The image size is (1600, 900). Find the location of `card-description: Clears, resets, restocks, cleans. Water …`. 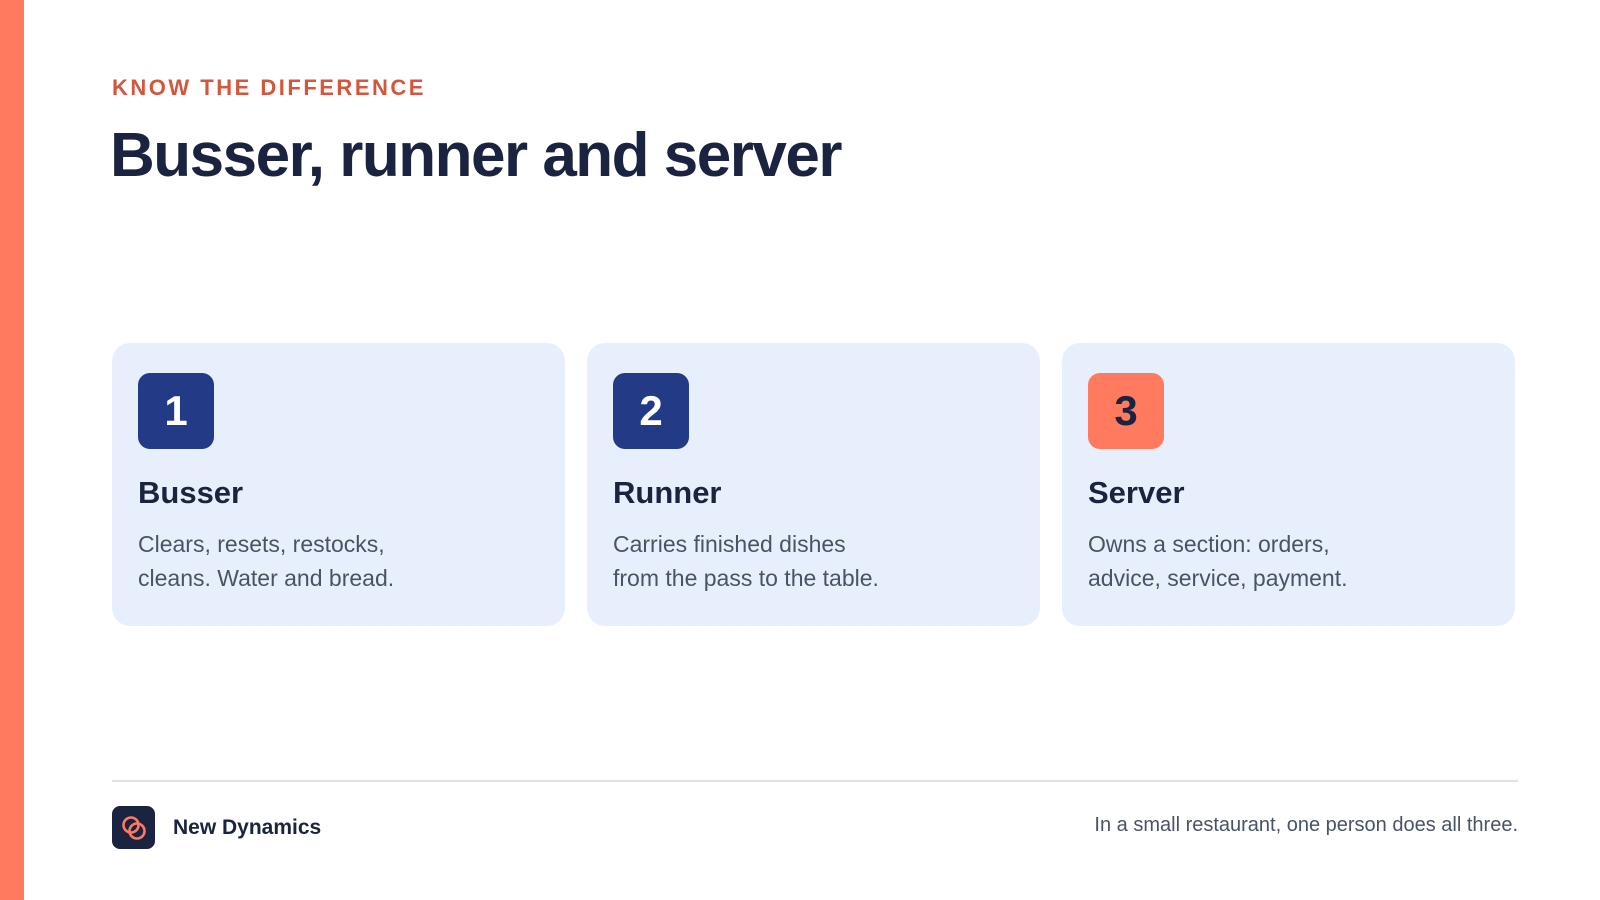

card-description: Clears, resets, restocks, cleans. Water … is located at coordinates (266, 561).